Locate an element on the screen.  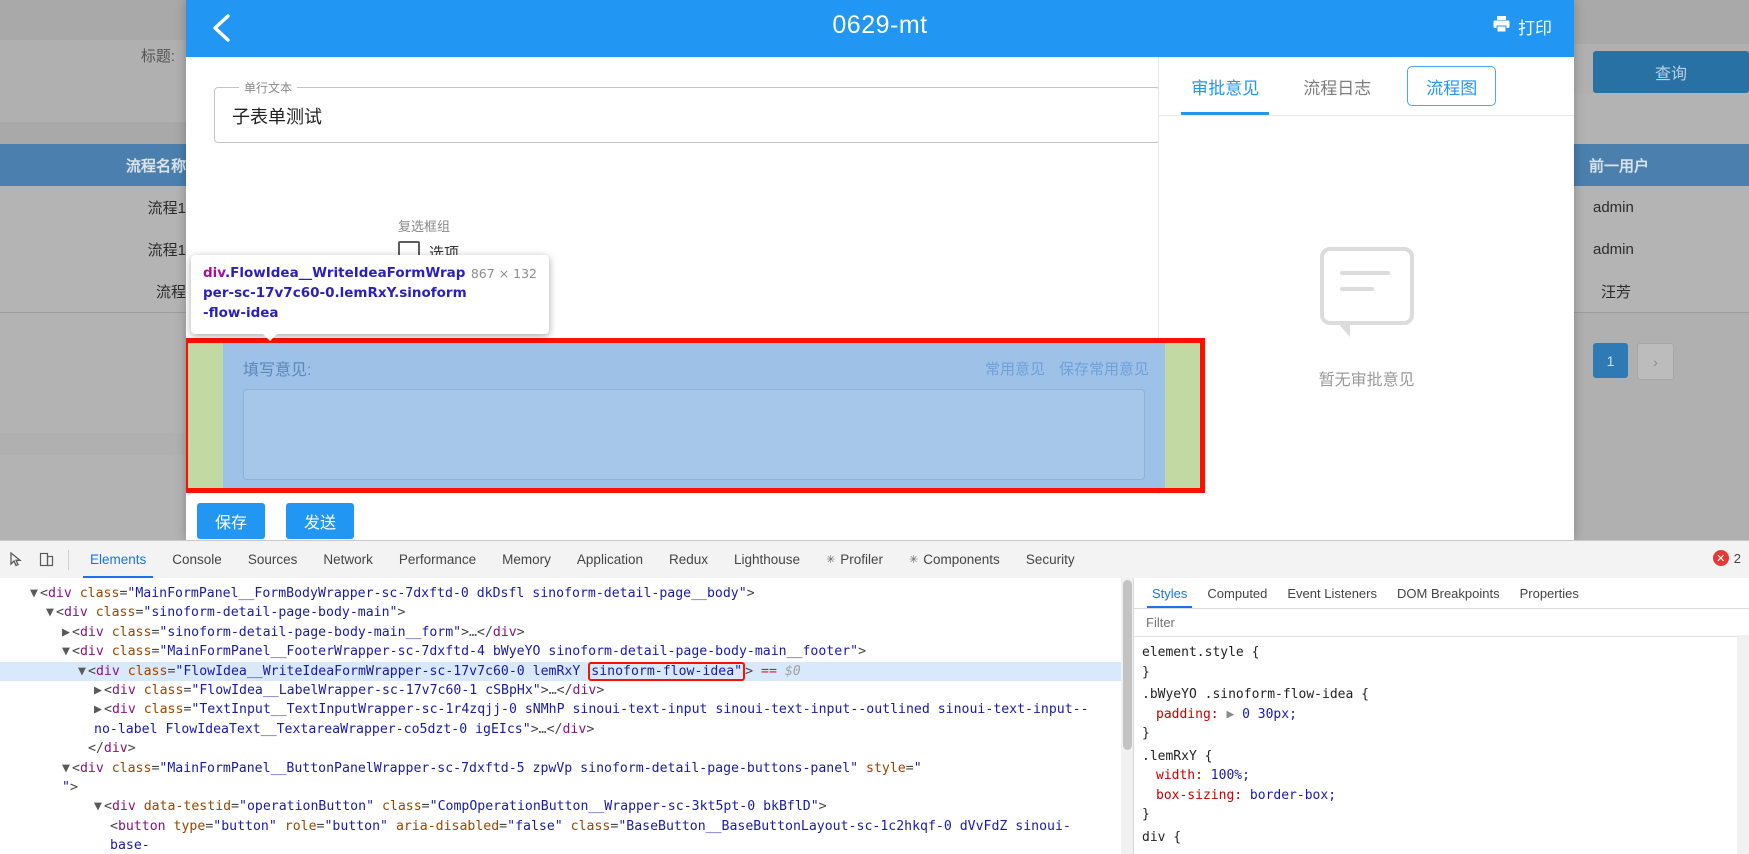
pagination-next: › is located at coordinates (1655, 361).